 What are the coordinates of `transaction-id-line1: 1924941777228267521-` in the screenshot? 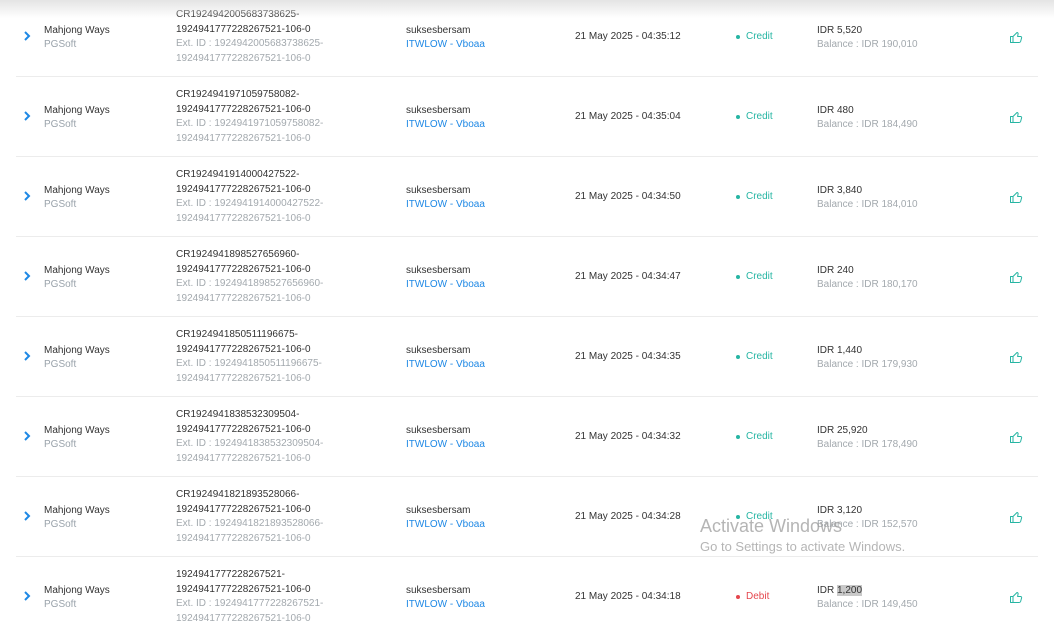 It's located at (230, 574).